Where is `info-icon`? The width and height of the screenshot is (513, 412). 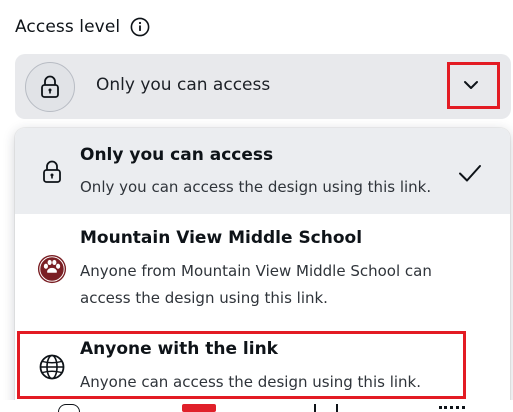 info-icon is located at coordinates (140, 27).